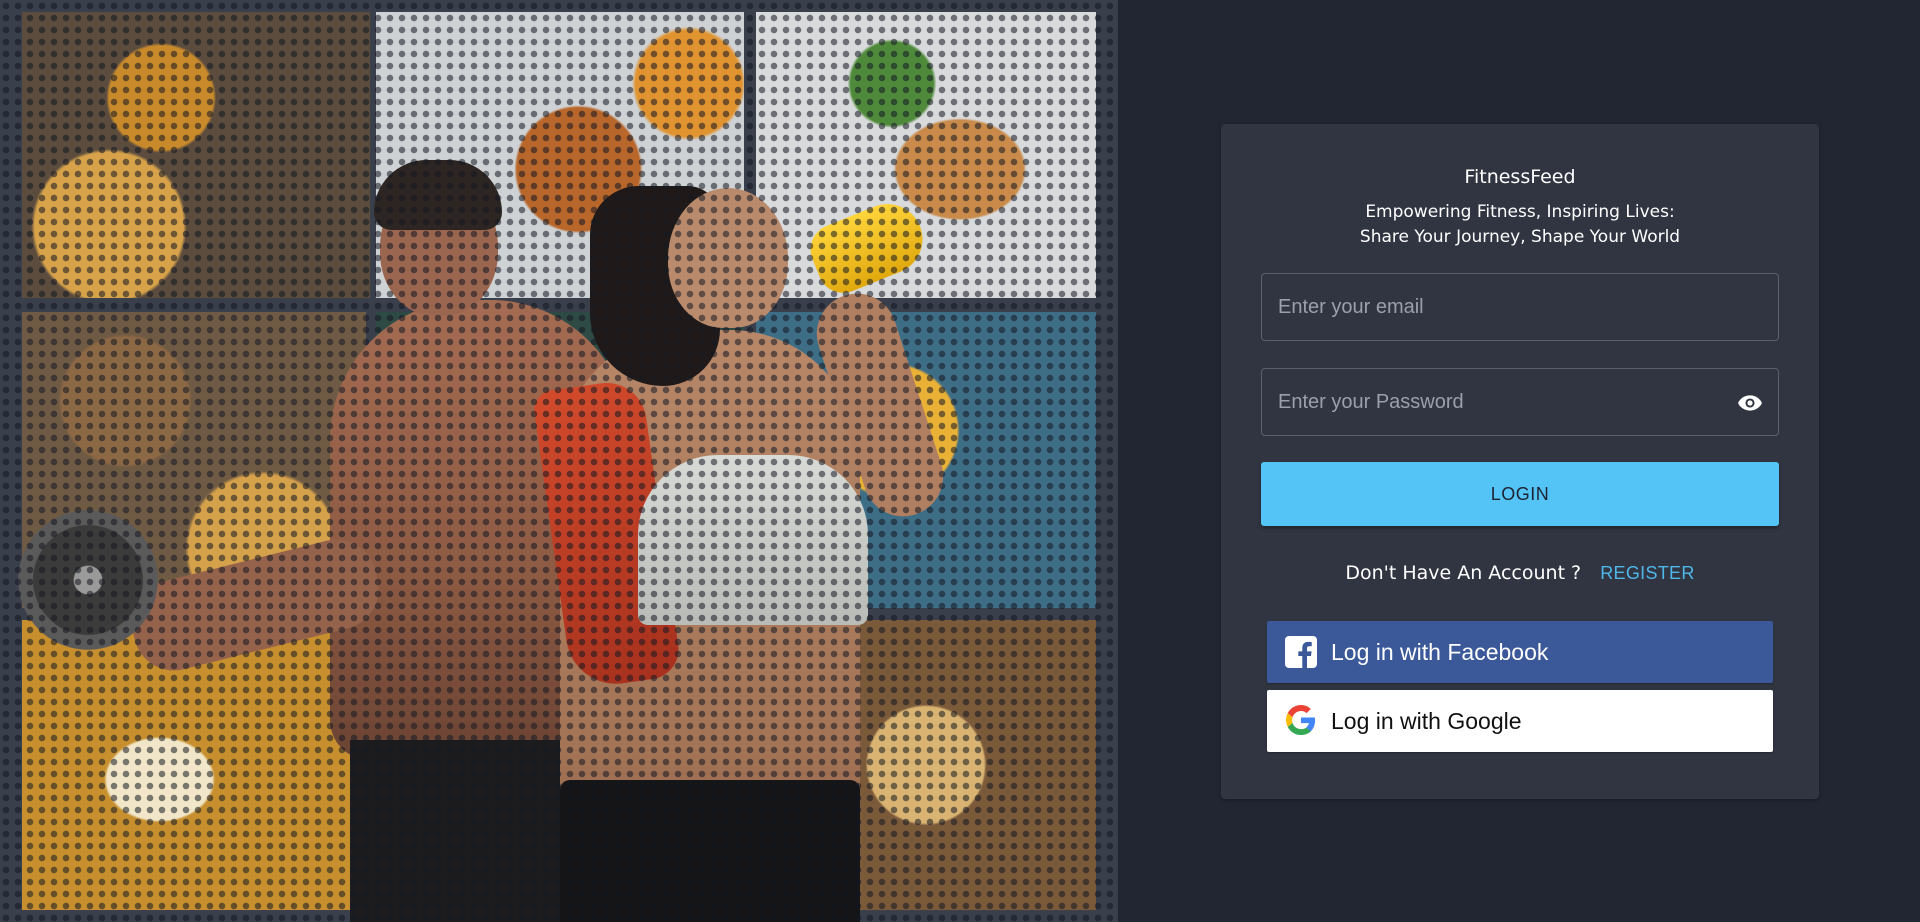  I want to click on google-login-button: Log in with Google, so click(1520, 721).